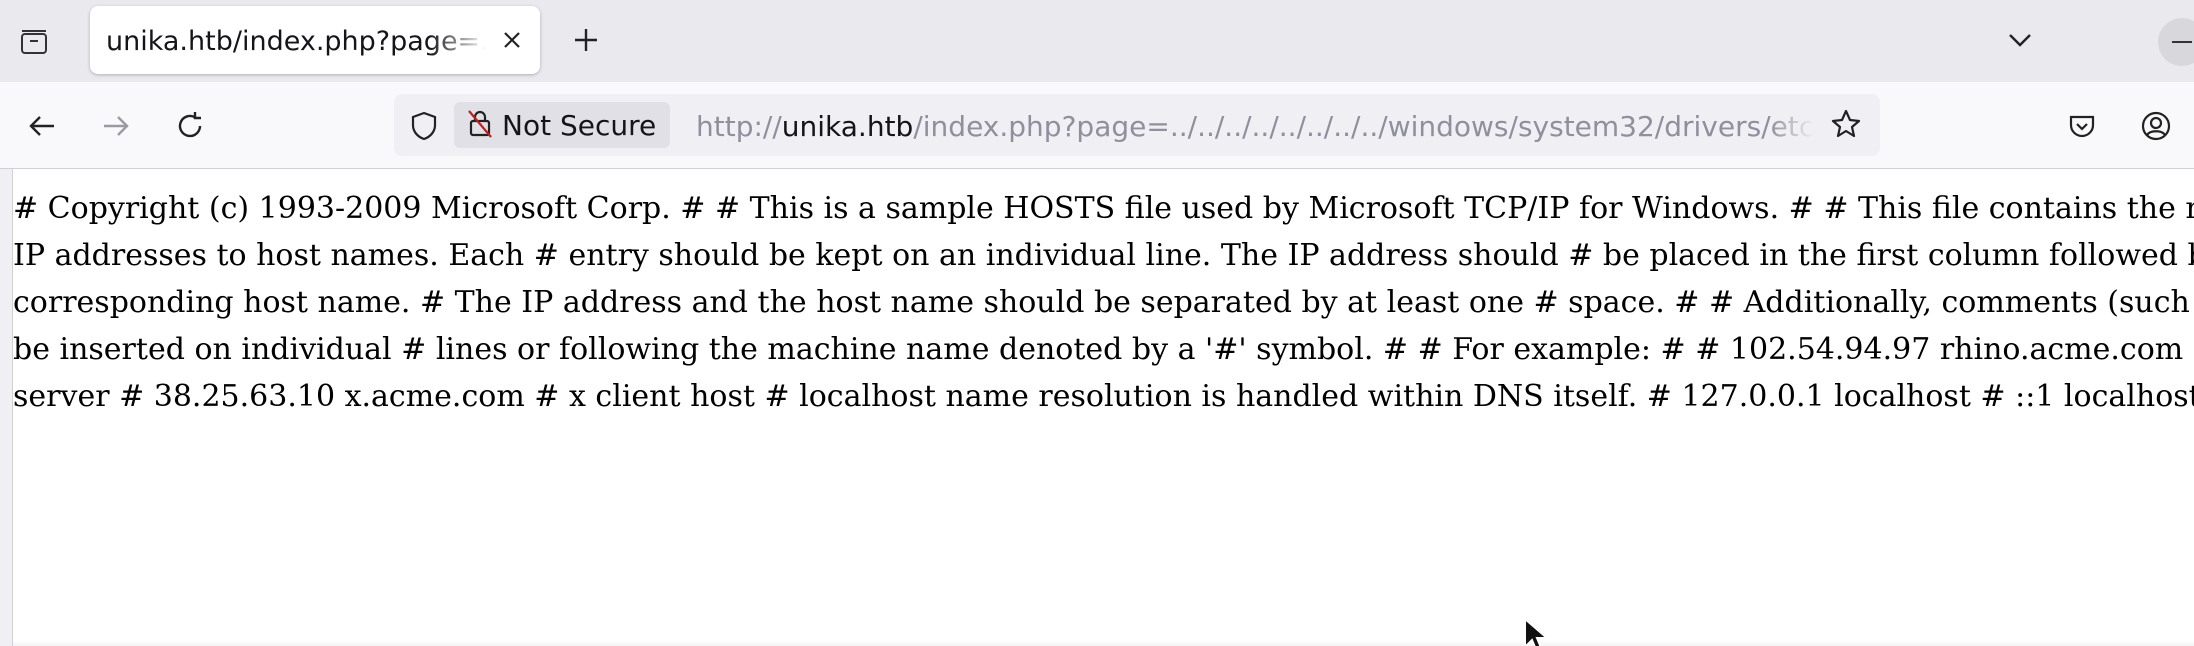 This screenshot has width=2194, height=646. Describe the element at coordinates (1103, 643) in the screenshot. I see `content-bottom-edge` at that location.